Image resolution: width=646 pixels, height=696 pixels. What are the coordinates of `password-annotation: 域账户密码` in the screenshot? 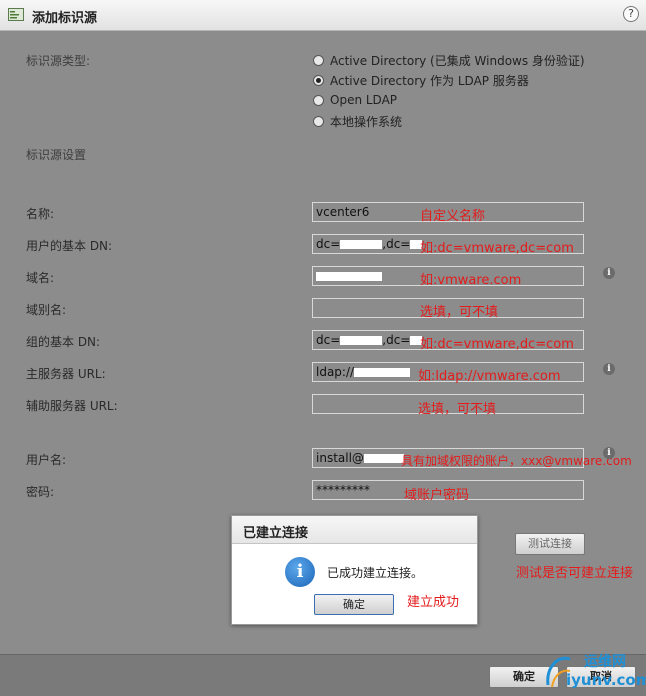 It's located at (437, 495).